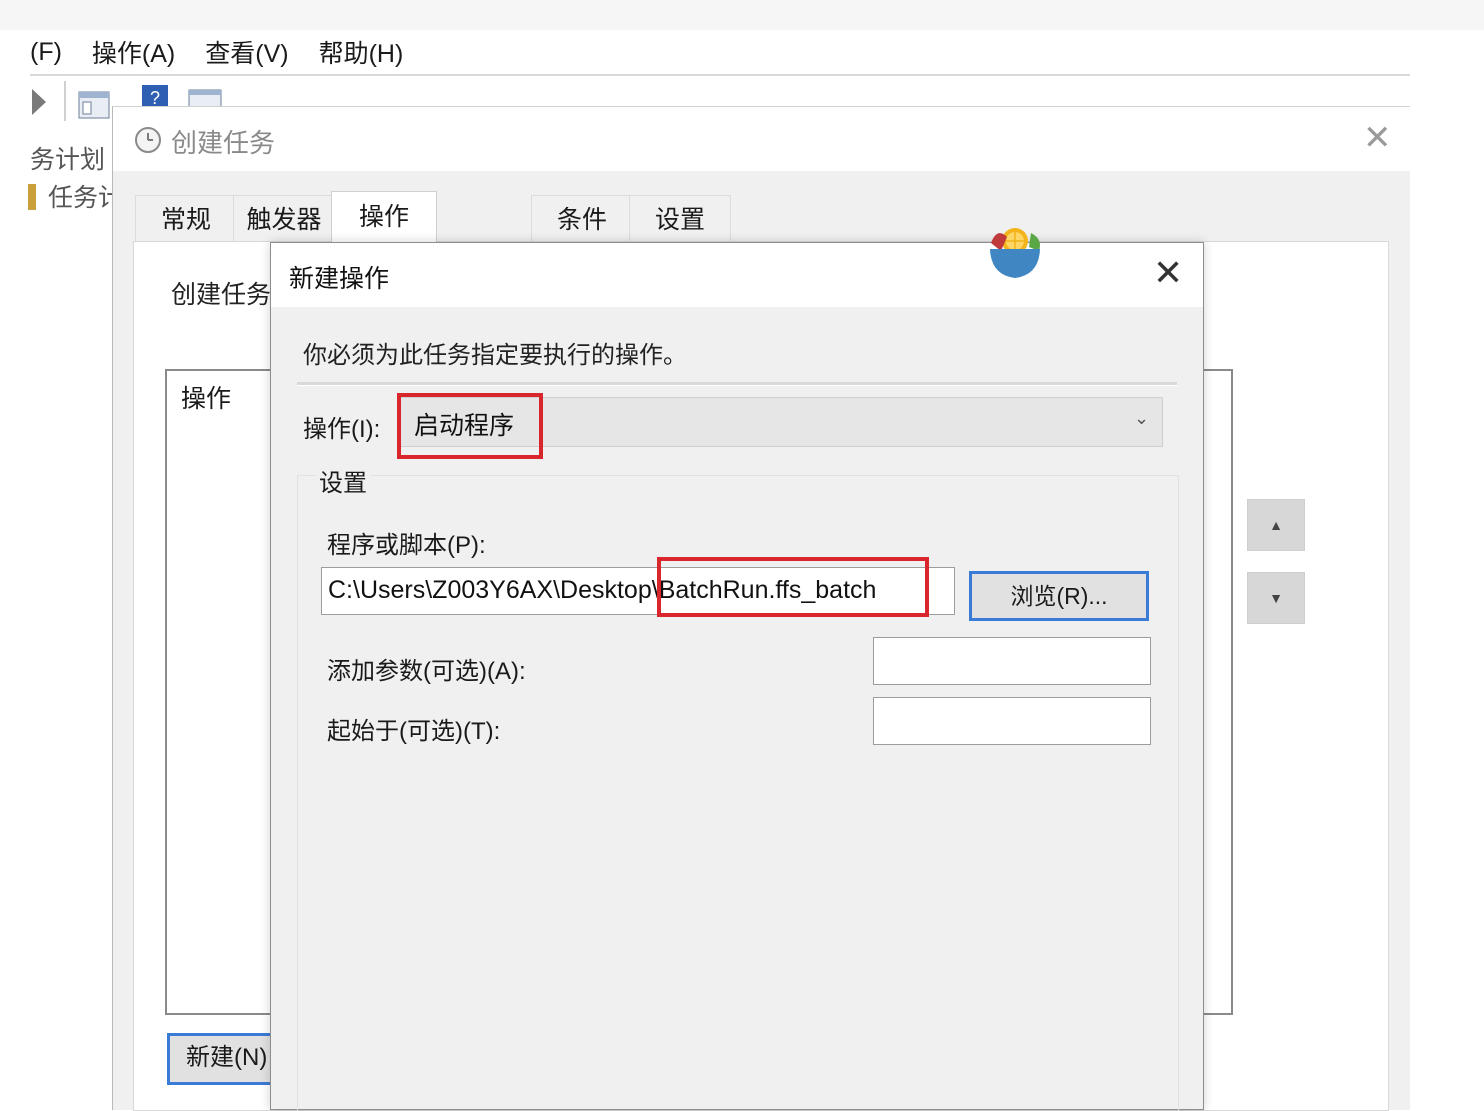 This screenshot has width=1484, height=1111. What do you see at coordinates (361, 52) in the screenshot?
I see `menu-help: 帮助(H)` at bounding box center [361, 52].